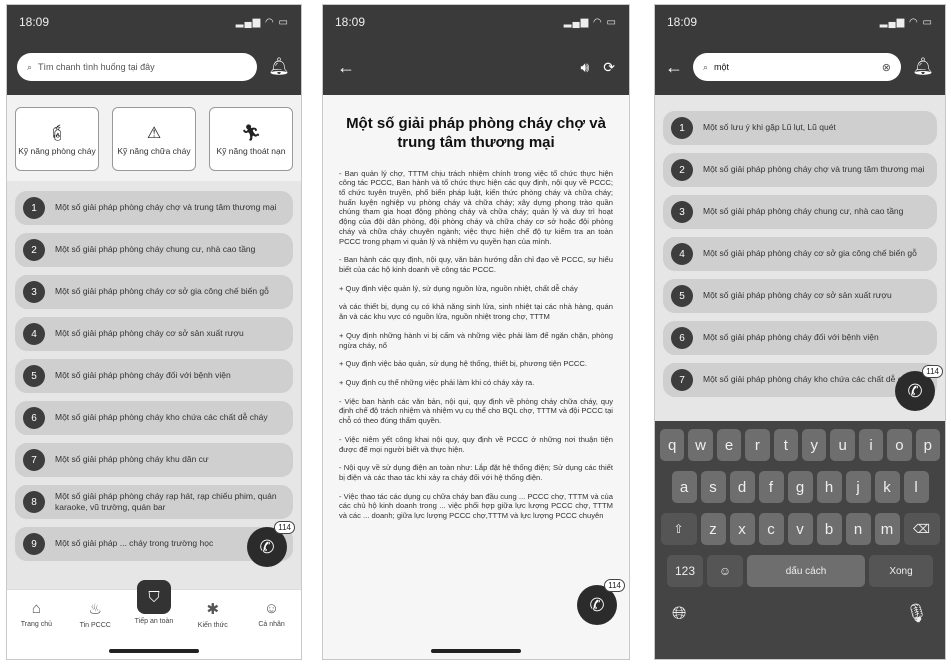 This screenshot has height=664, width=951. I want to click on key: z, so click(713, 529).